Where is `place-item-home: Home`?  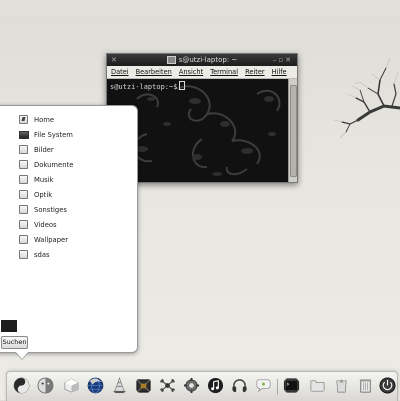 place-item-home: Home is located at coordinates (46, 119).